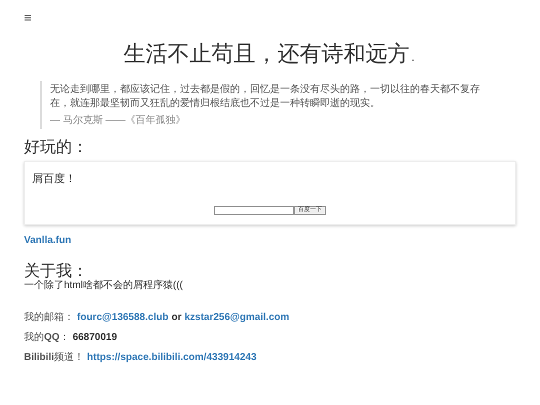 The height and width of the screenshot is (405, 540). What do you see at coordinates (49, 317) in the screenshot?
I see `email-label: 我的邮箱：` at bounding box center [49, 317].